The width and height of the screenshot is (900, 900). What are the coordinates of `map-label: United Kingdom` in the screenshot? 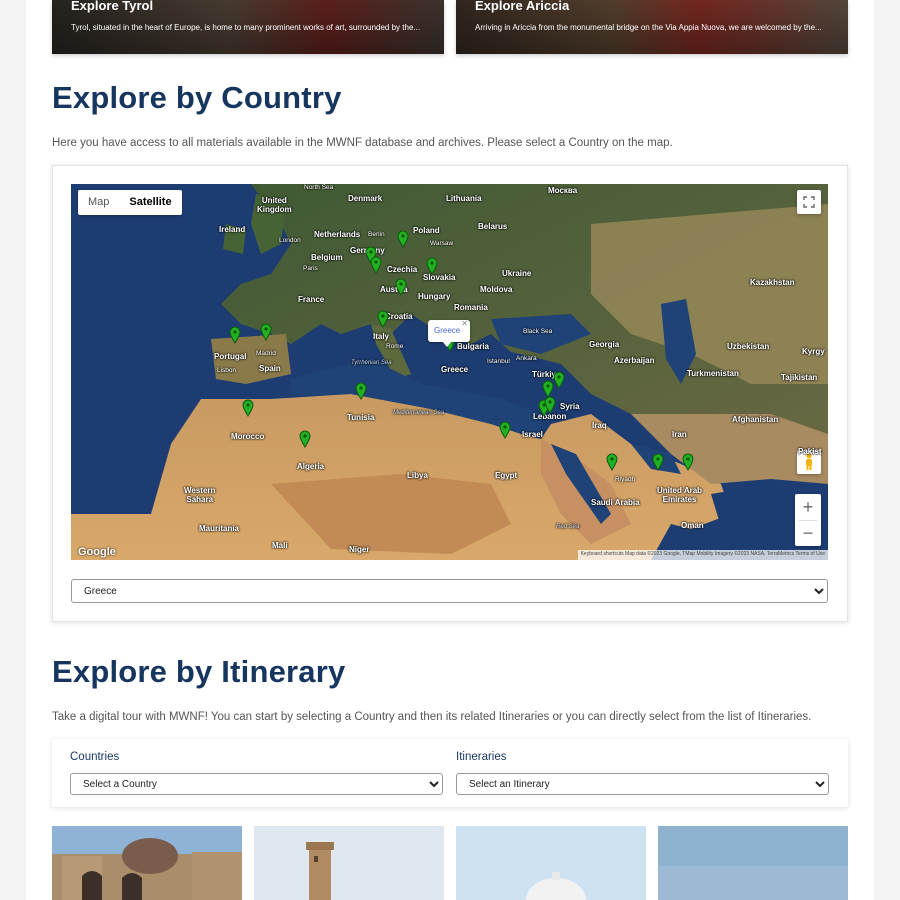 It's located at (274, 205).